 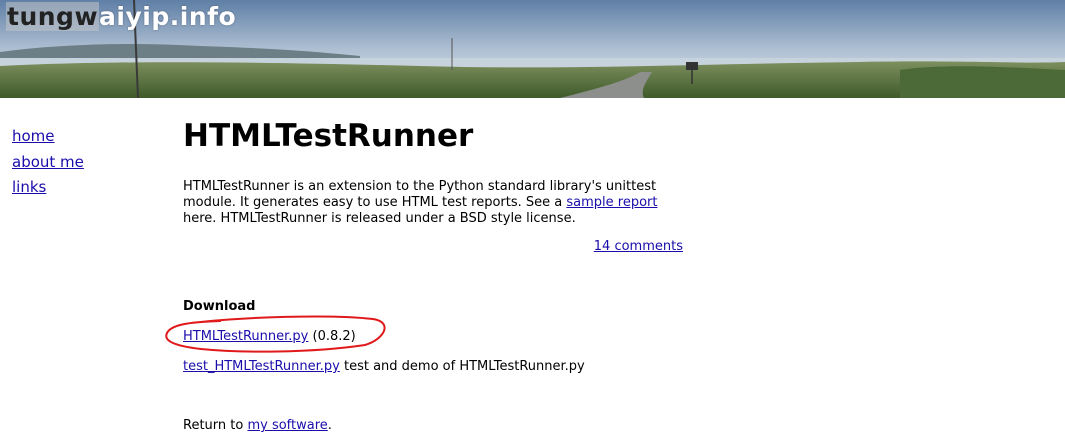 I want to click on download-row-htmltestrunner: HTMLTestRunner.py (0.8.2), so click(x=424, y=334).